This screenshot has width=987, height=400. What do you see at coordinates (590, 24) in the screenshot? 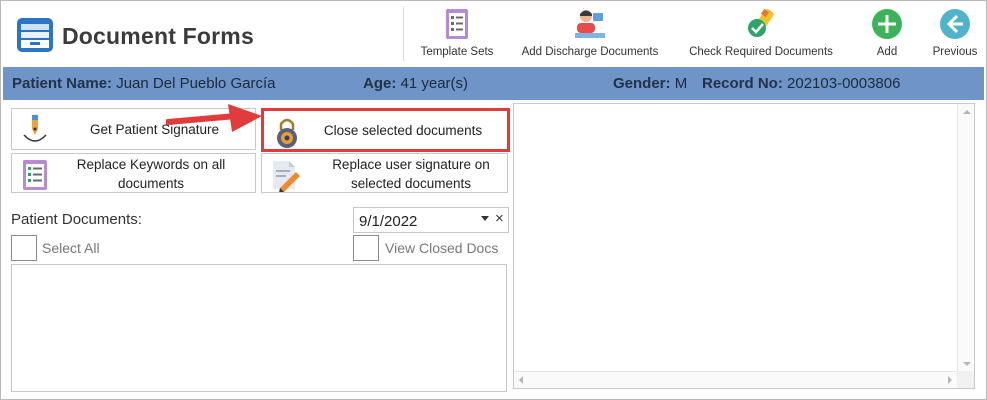
I see `patient-discharge-icon` at bounding box center [590, 24].